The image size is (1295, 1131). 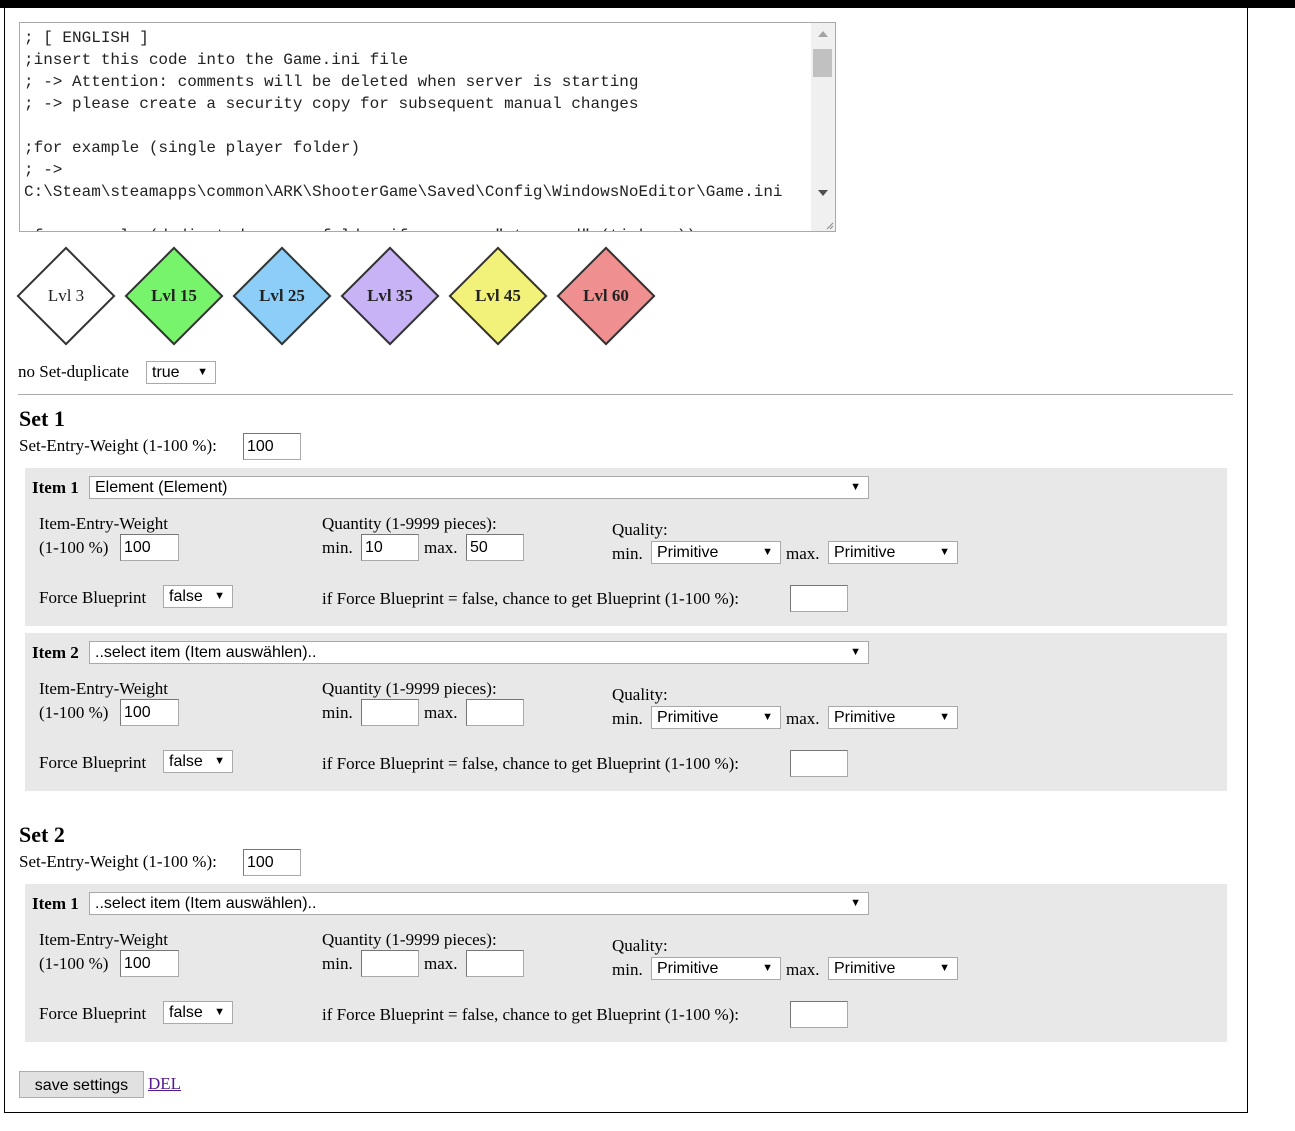 I want to click on no-set-duplicate-select: true ▼, so click(x=181, y=372).